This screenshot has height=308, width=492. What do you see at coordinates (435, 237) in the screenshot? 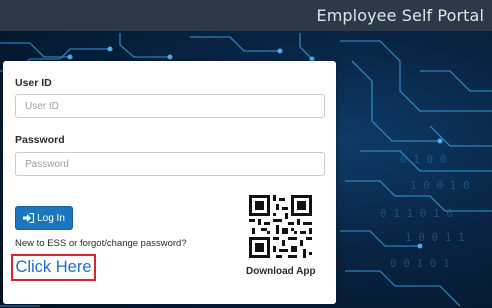
I see `svg-text: 1 0 0 1 1` at bounding box center [435, 237].